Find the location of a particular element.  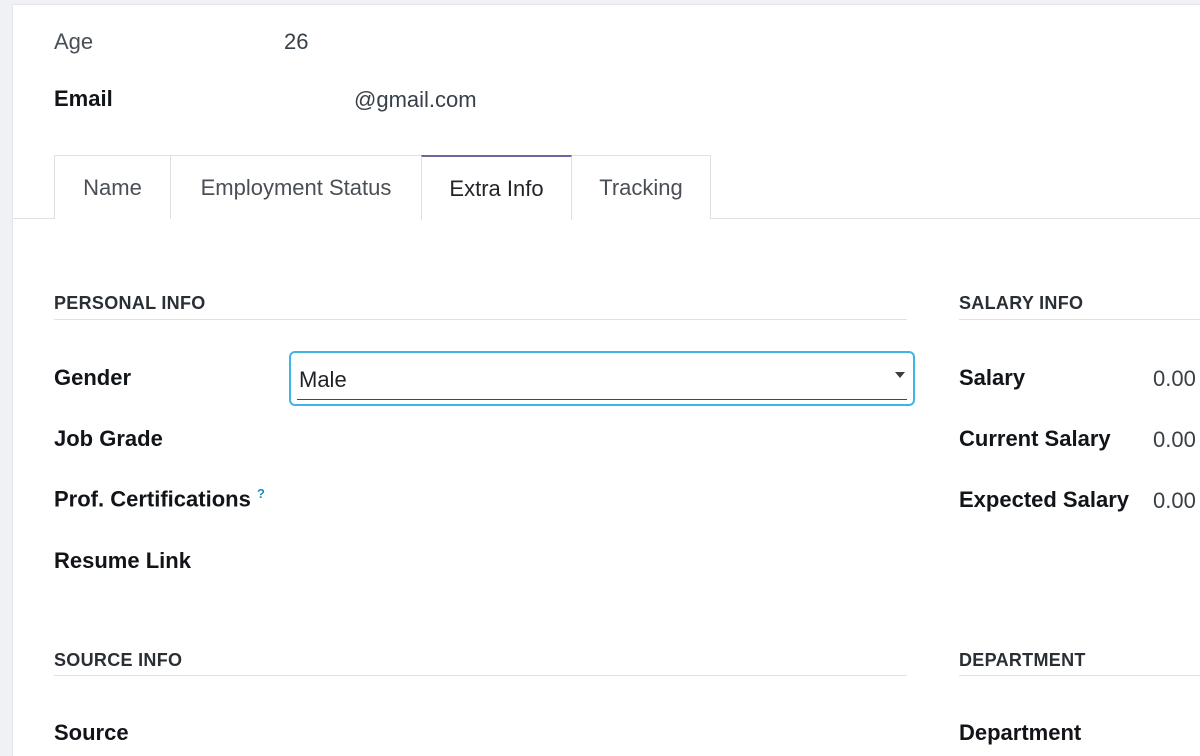

expected-salary-value: 0.00 is located at coordinates (1174, 501).